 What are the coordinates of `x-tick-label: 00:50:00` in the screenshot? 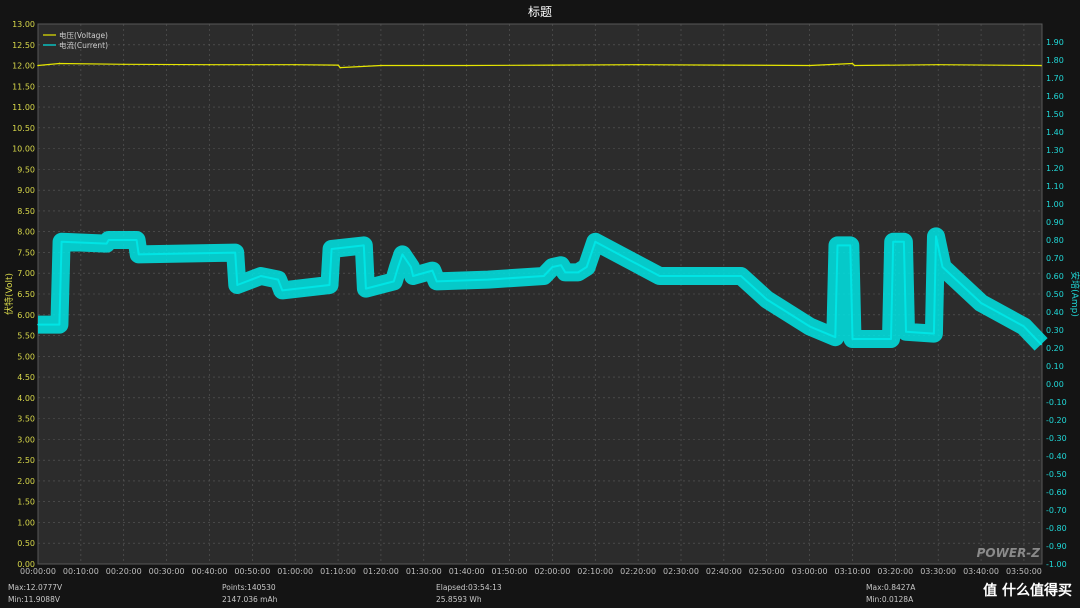 It's located at (252, 571).